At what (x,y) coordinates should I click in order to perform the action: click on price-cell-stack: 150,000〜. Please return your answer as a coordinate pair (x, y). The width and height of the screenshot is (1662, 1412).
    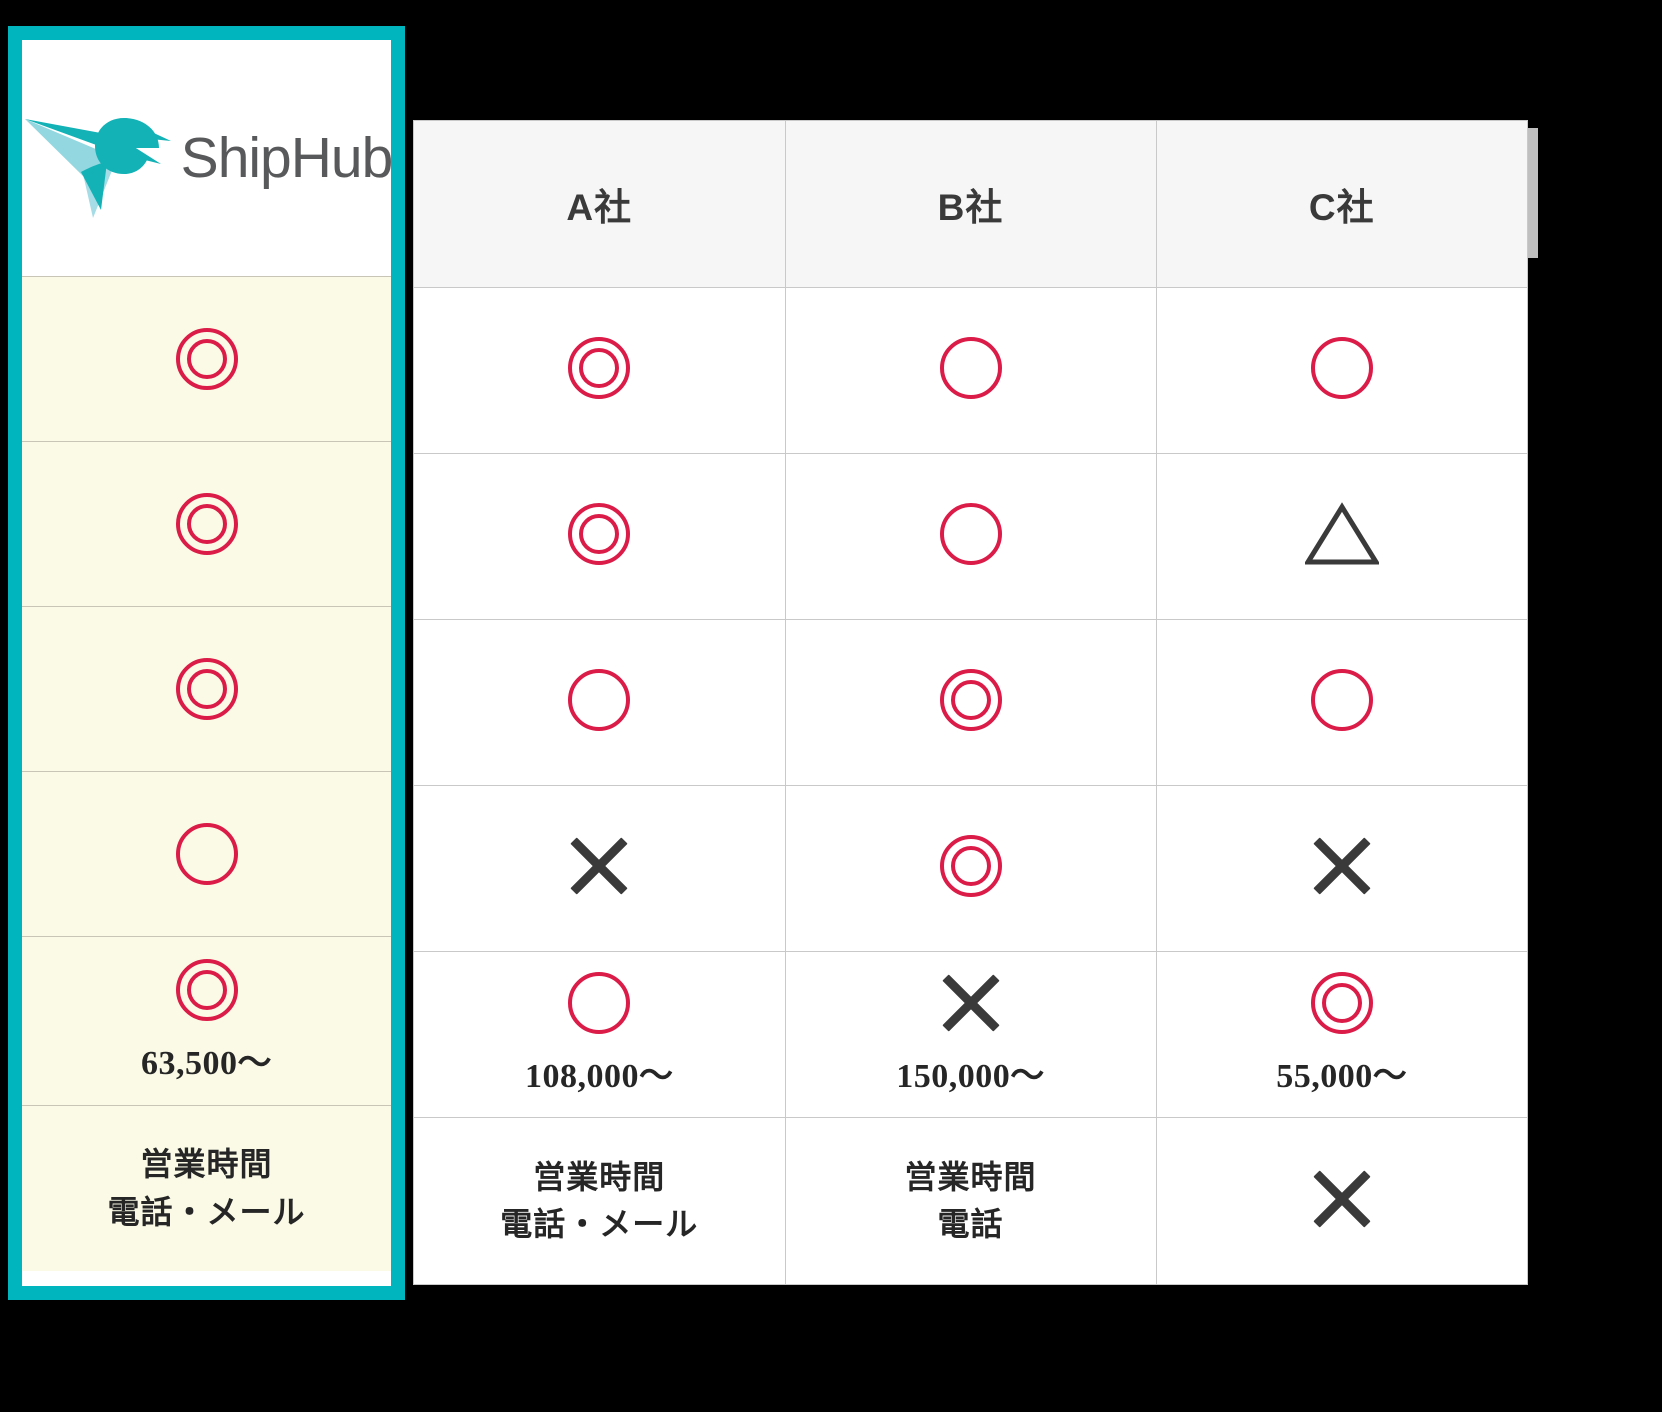
    Looking at the image, I should click on (971, 1034).